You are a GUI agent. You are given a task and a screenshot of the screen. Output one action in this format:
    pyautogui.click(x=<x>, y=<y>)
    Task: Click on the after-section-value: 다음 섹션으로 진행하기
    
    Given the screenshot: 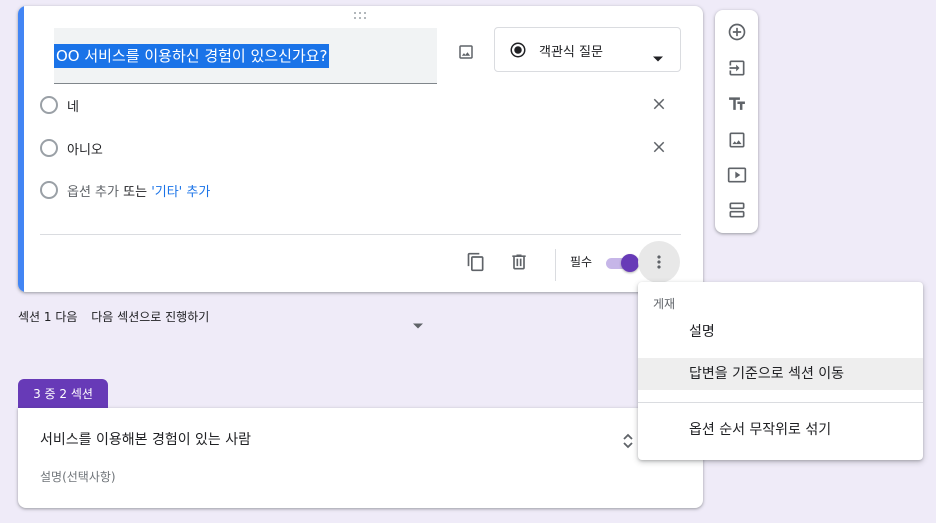 What is the action you would take?
    pyautogui.click(x=150, y=317)
    